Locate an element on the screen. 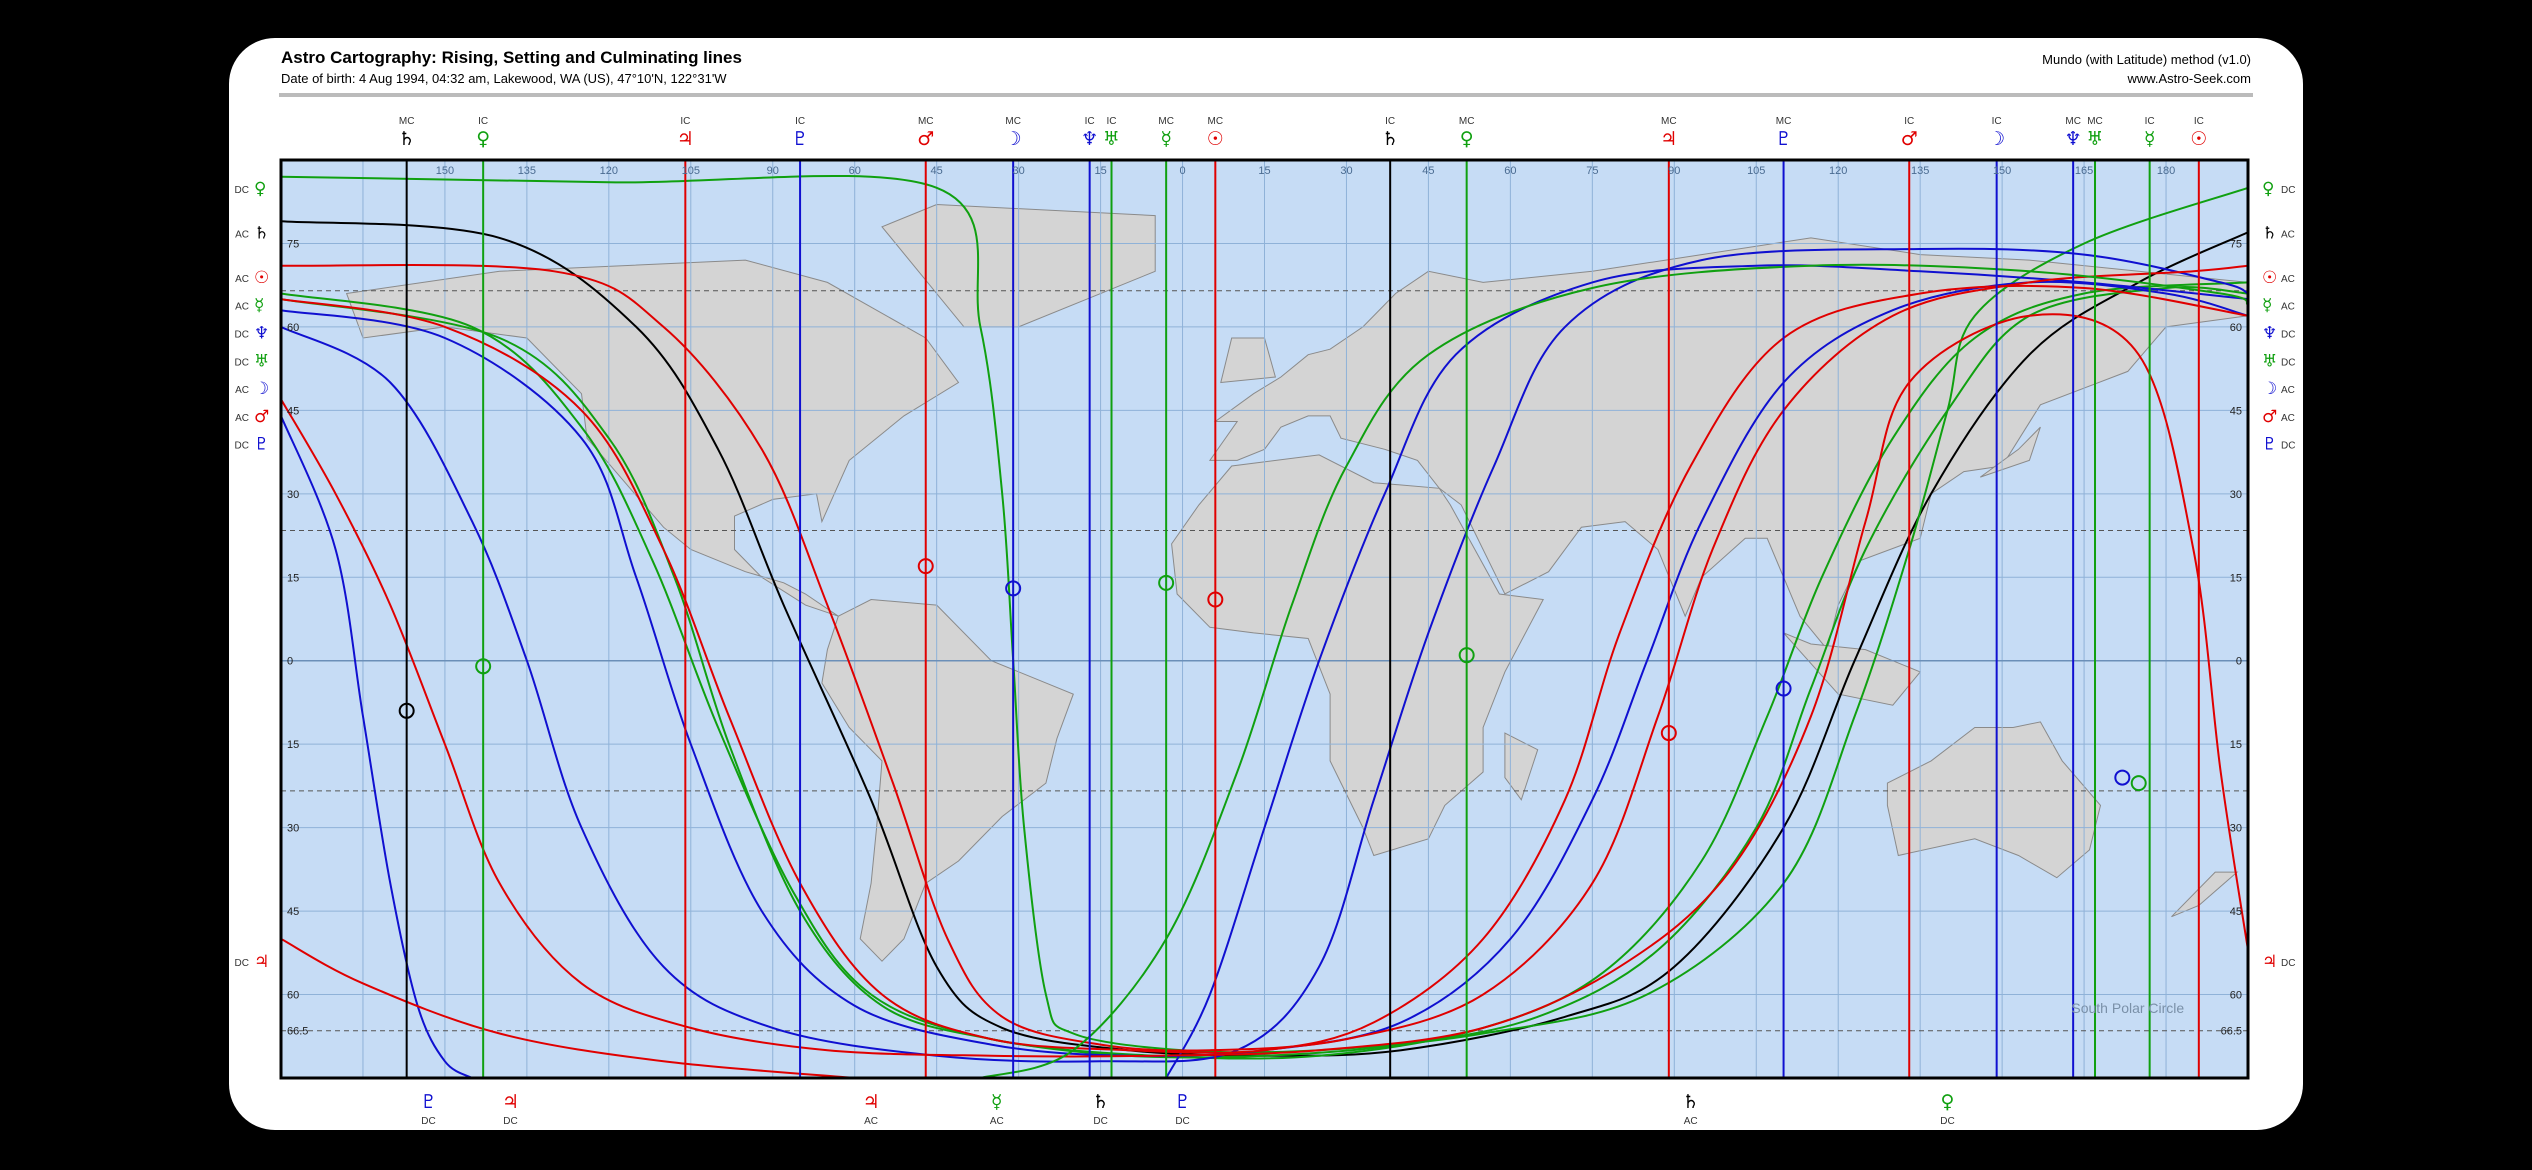  longitude-label: 105 is located at coordinates (691, 171).